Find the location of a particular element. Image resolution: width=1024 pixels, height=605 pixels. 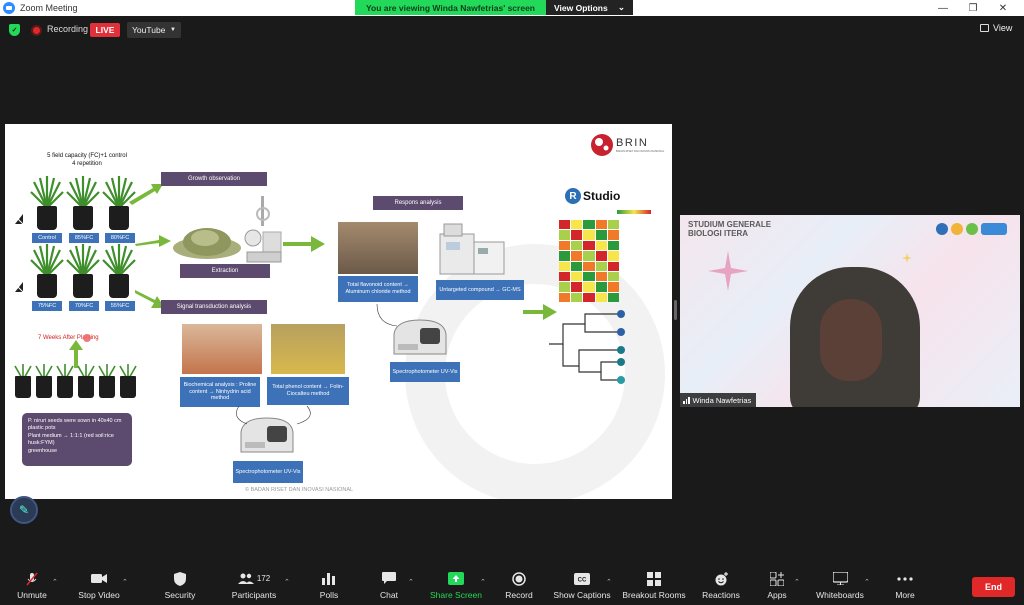

close-button: ✕ is located at coordinates (1003, 8).